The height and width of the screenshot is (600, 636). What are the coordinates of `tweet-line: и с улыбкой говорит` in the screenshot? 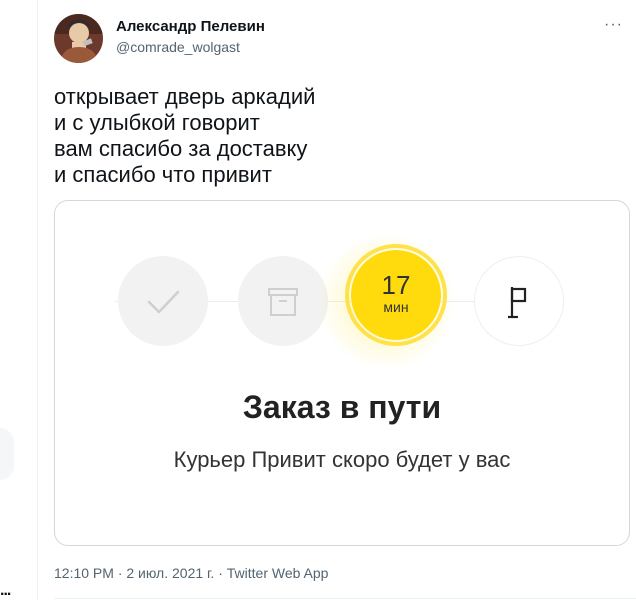 It's located at (157, 122).